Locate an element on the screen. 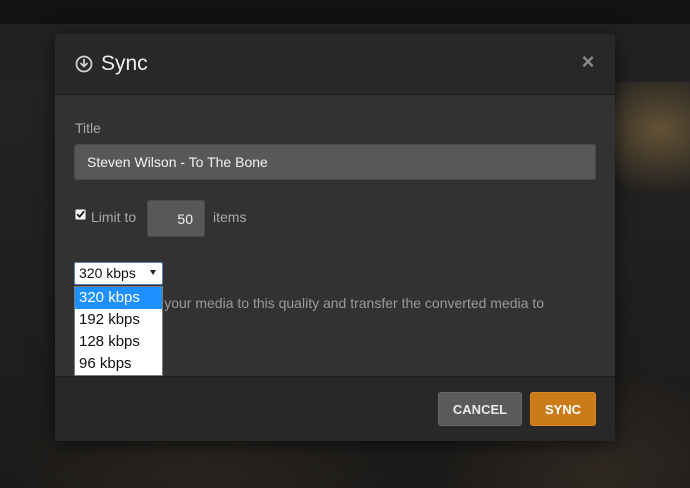 This screenshot has height=488, width=690. quality-dropdown-list: 320 kbps 192 kbps 128 kbps 96 kbps is located at coordinates (118, 331).